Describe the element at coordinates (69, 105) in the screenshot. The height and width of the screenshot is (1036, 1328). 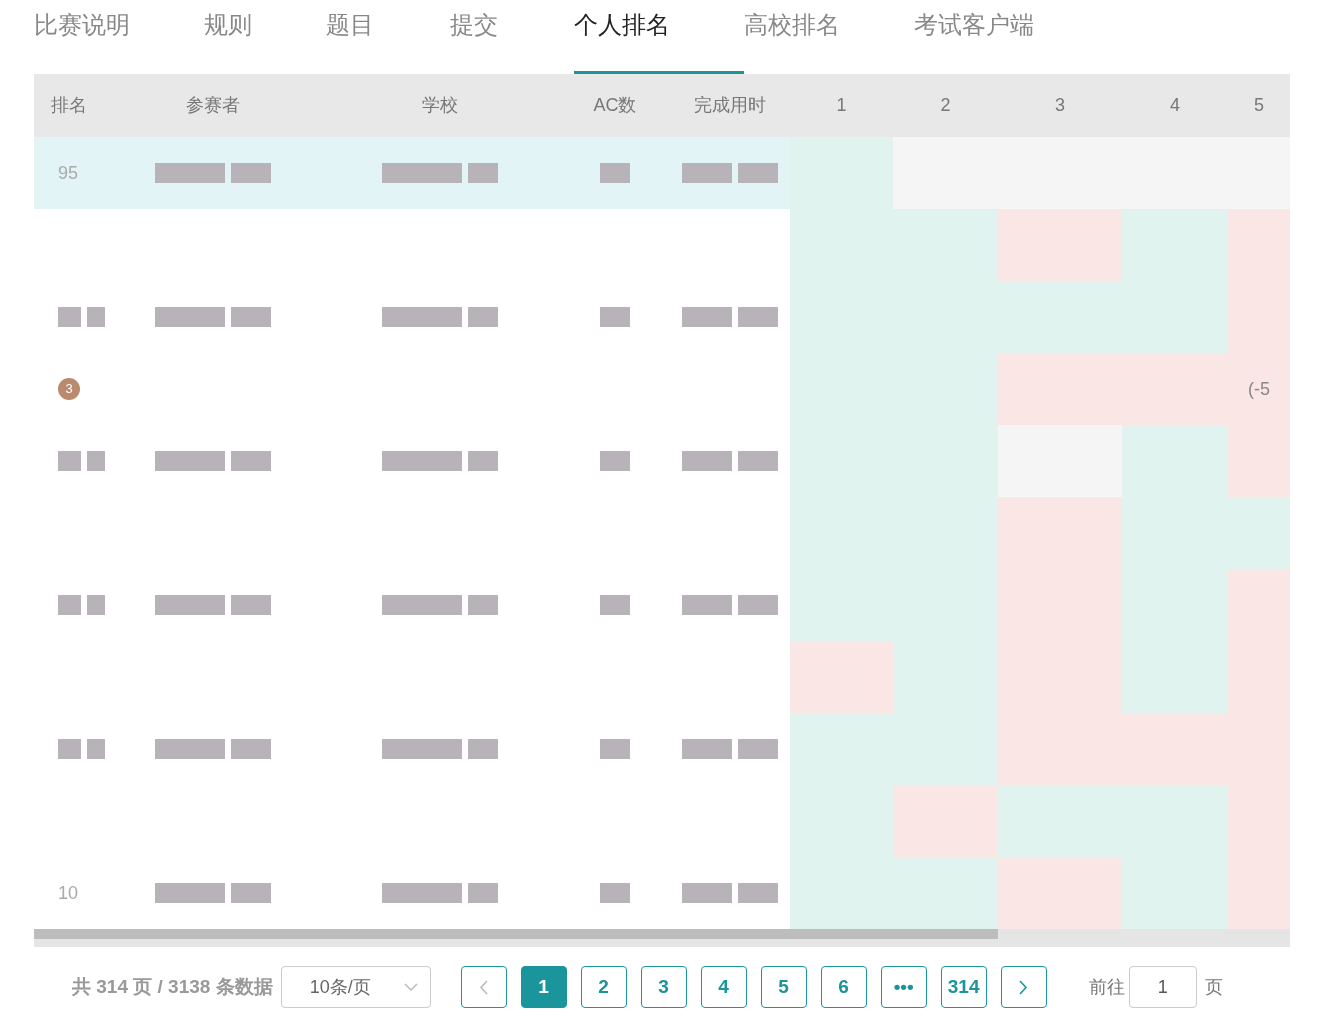
I see `column-header: 排名` at that location.